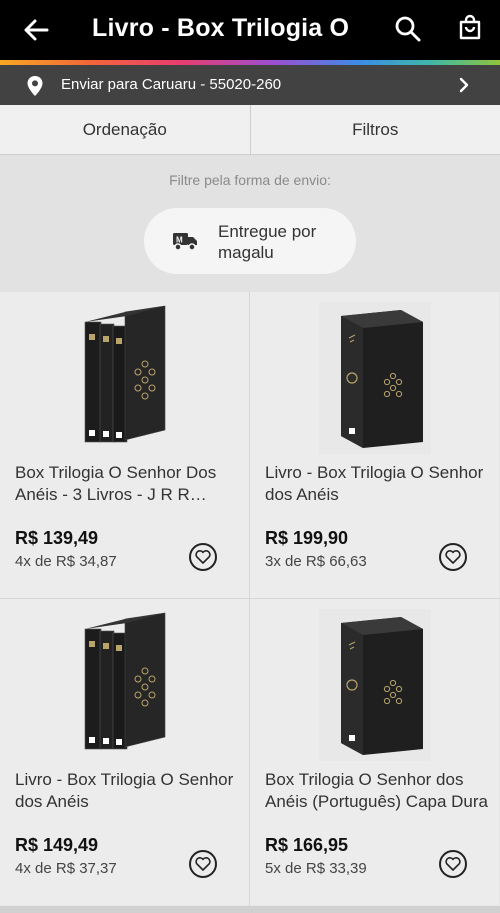 The image size is (500, 913). I want to click on page-title: Livro - Box Trilogia O, so click(221, 28).